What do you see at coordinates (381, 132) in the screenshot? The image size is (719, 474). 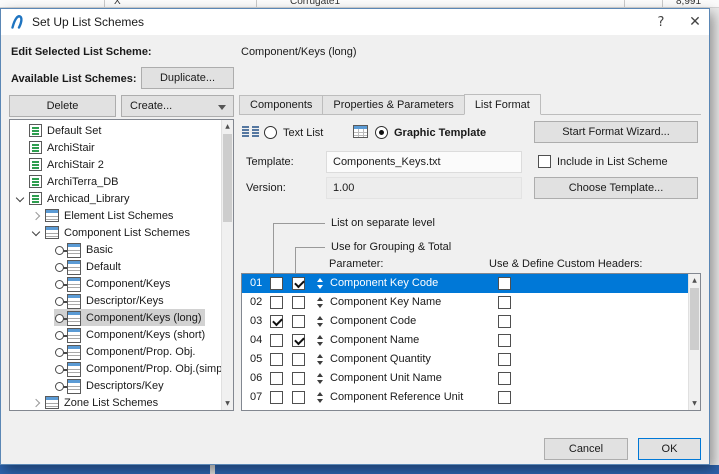 I see `graphic-template-radio` at bounding box center [381, 132].